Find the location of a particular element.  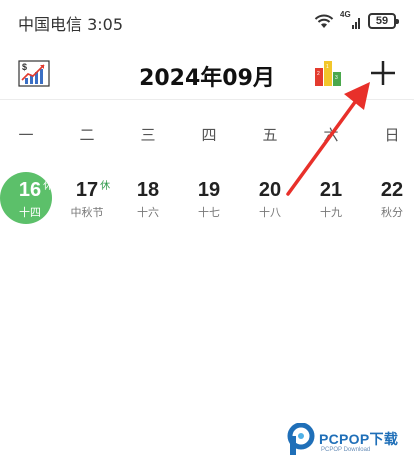

day-cell: 18 十六 is located at coordinates (148, 200).